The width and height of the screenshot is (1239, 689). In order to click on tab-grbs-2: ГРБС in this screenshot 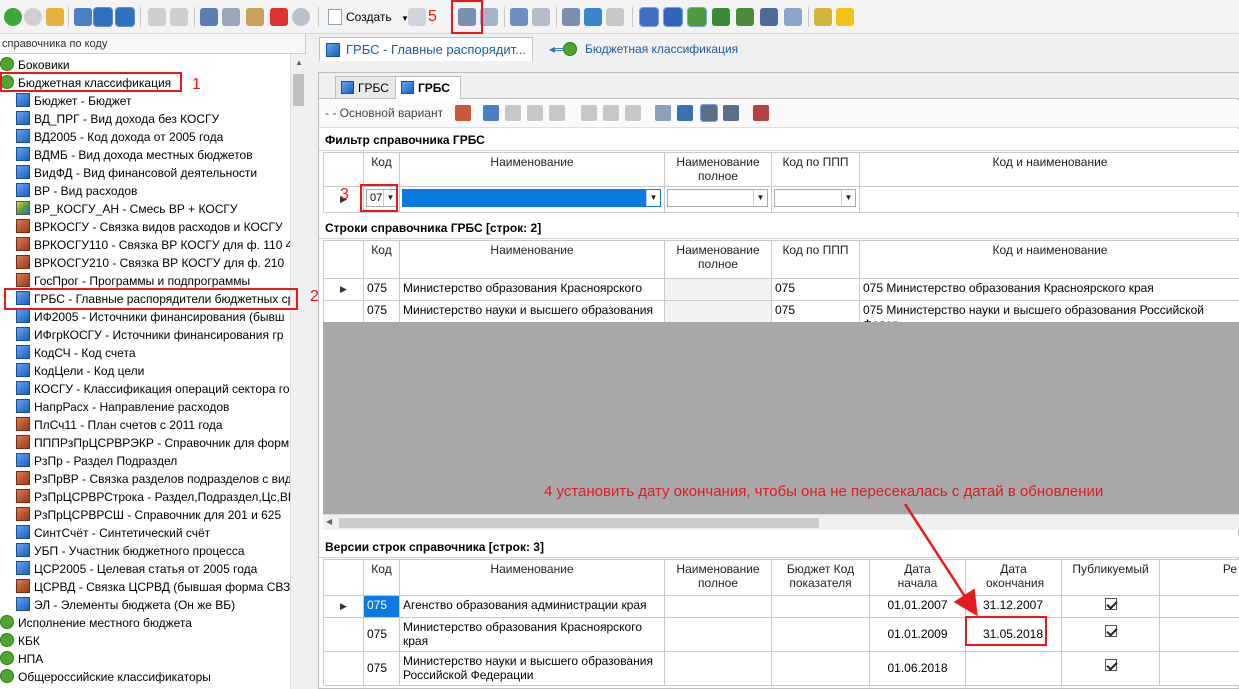, I will do `click(428, 87)`.